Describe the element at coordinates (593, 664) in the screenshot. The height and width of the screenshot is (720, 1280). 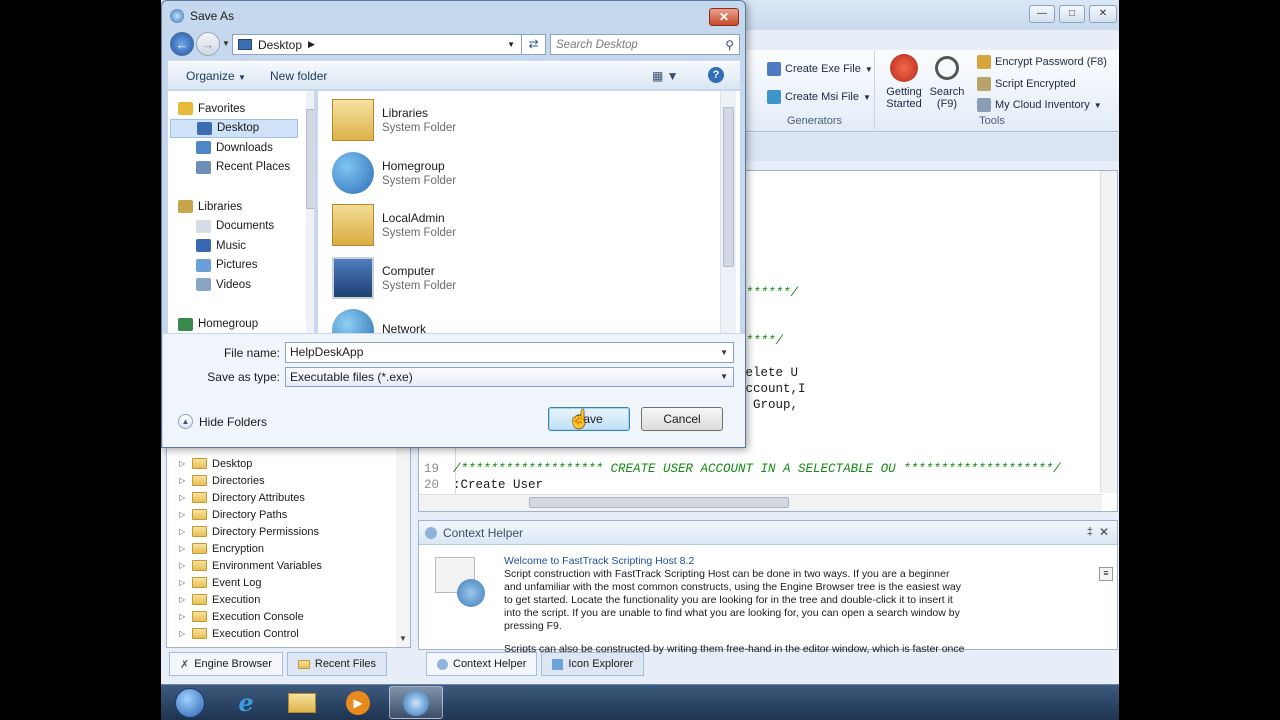
I see `tab-icon-explorer: Icon Explorer` at that location.